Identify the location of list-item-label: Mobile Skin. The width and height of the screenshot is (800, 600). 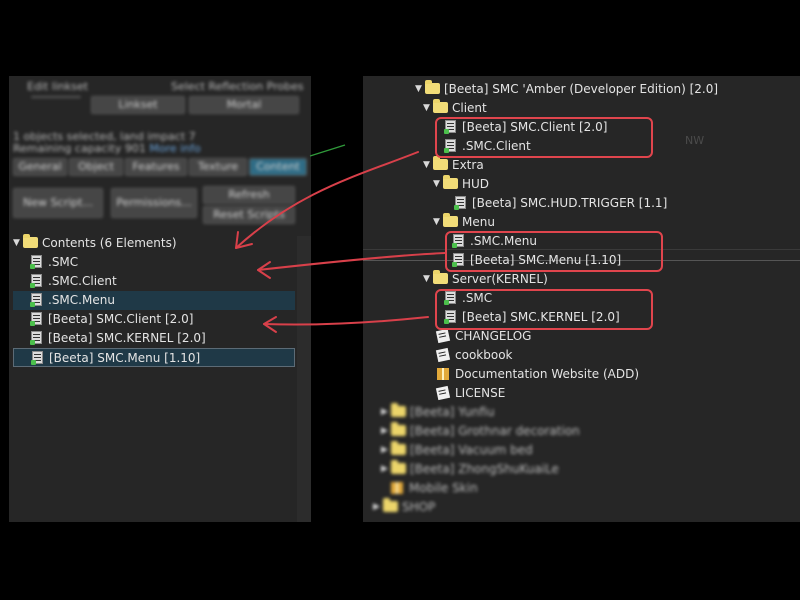
(443, 488).